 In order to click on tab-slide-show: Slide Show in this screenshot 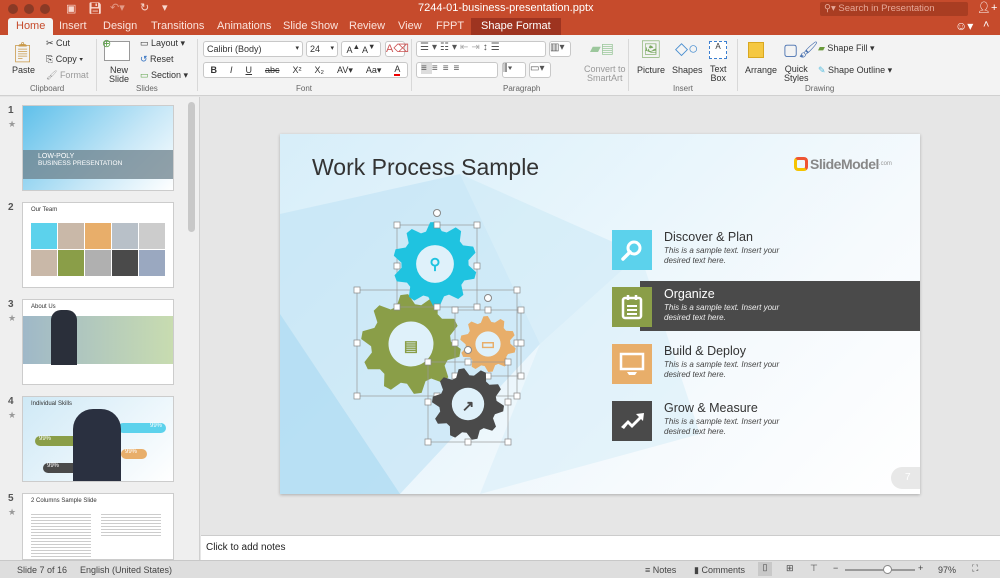, I will do `click(310, 26)`.